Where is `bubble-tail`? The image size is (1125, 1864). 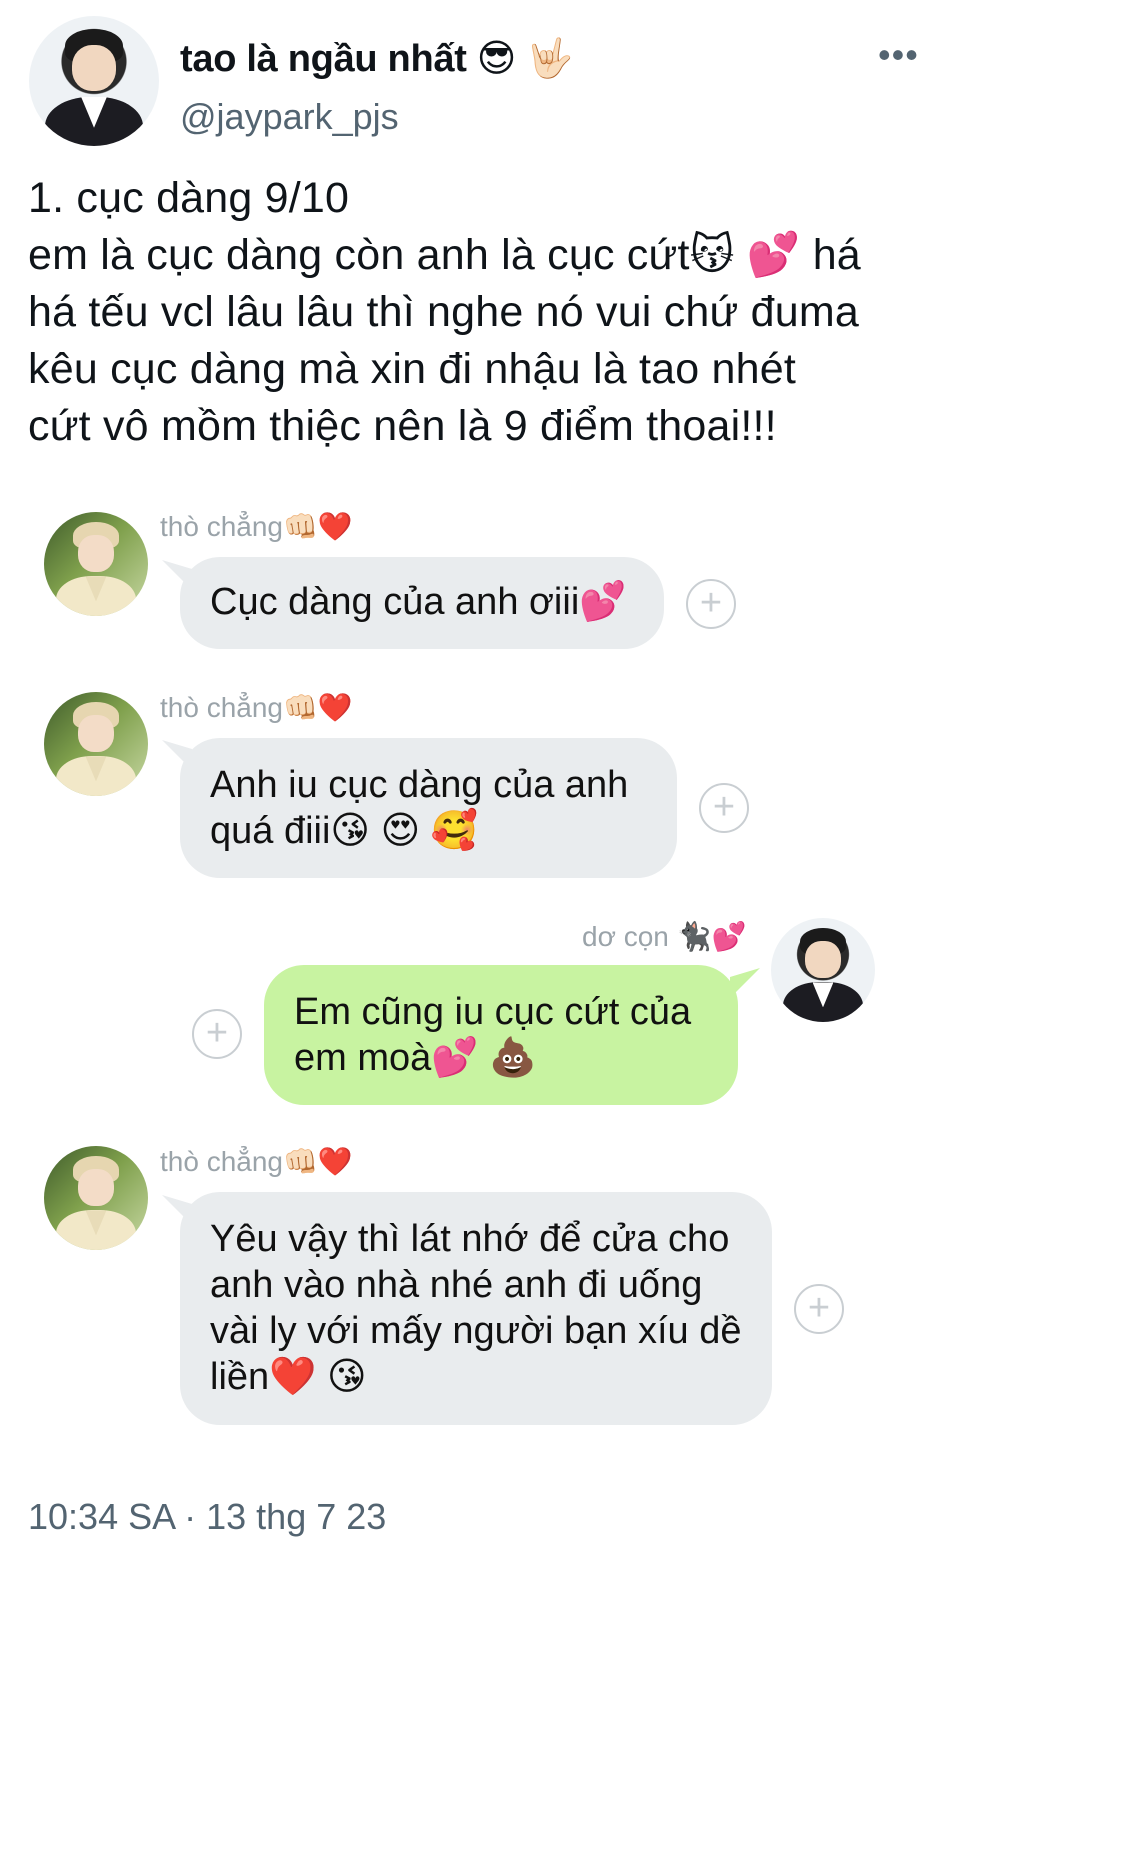 bubble-tail is located at coordinates (745, 983).